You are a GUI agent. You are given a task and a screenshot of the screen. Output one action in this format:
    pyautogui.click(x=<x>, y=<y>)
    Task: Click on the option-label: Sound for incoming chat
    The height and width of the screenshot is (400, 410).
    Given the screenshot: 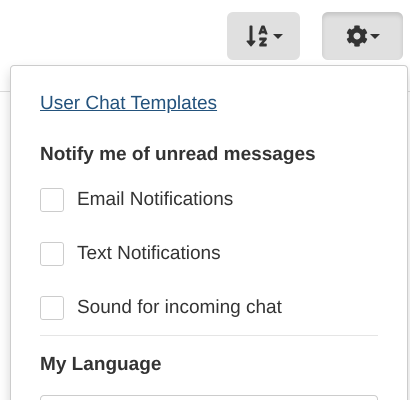 What is the action you would take?
    pyautogui.click(x=179, y=308)
    